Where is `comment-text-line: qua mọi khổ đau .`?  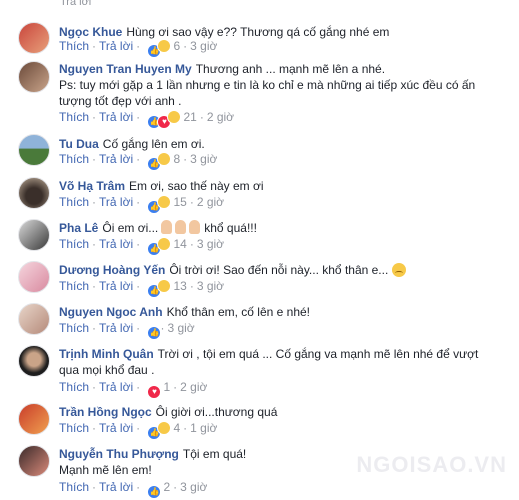 comment-text-line: qua mọi khổ đau . is located at coordinates (107, 370).